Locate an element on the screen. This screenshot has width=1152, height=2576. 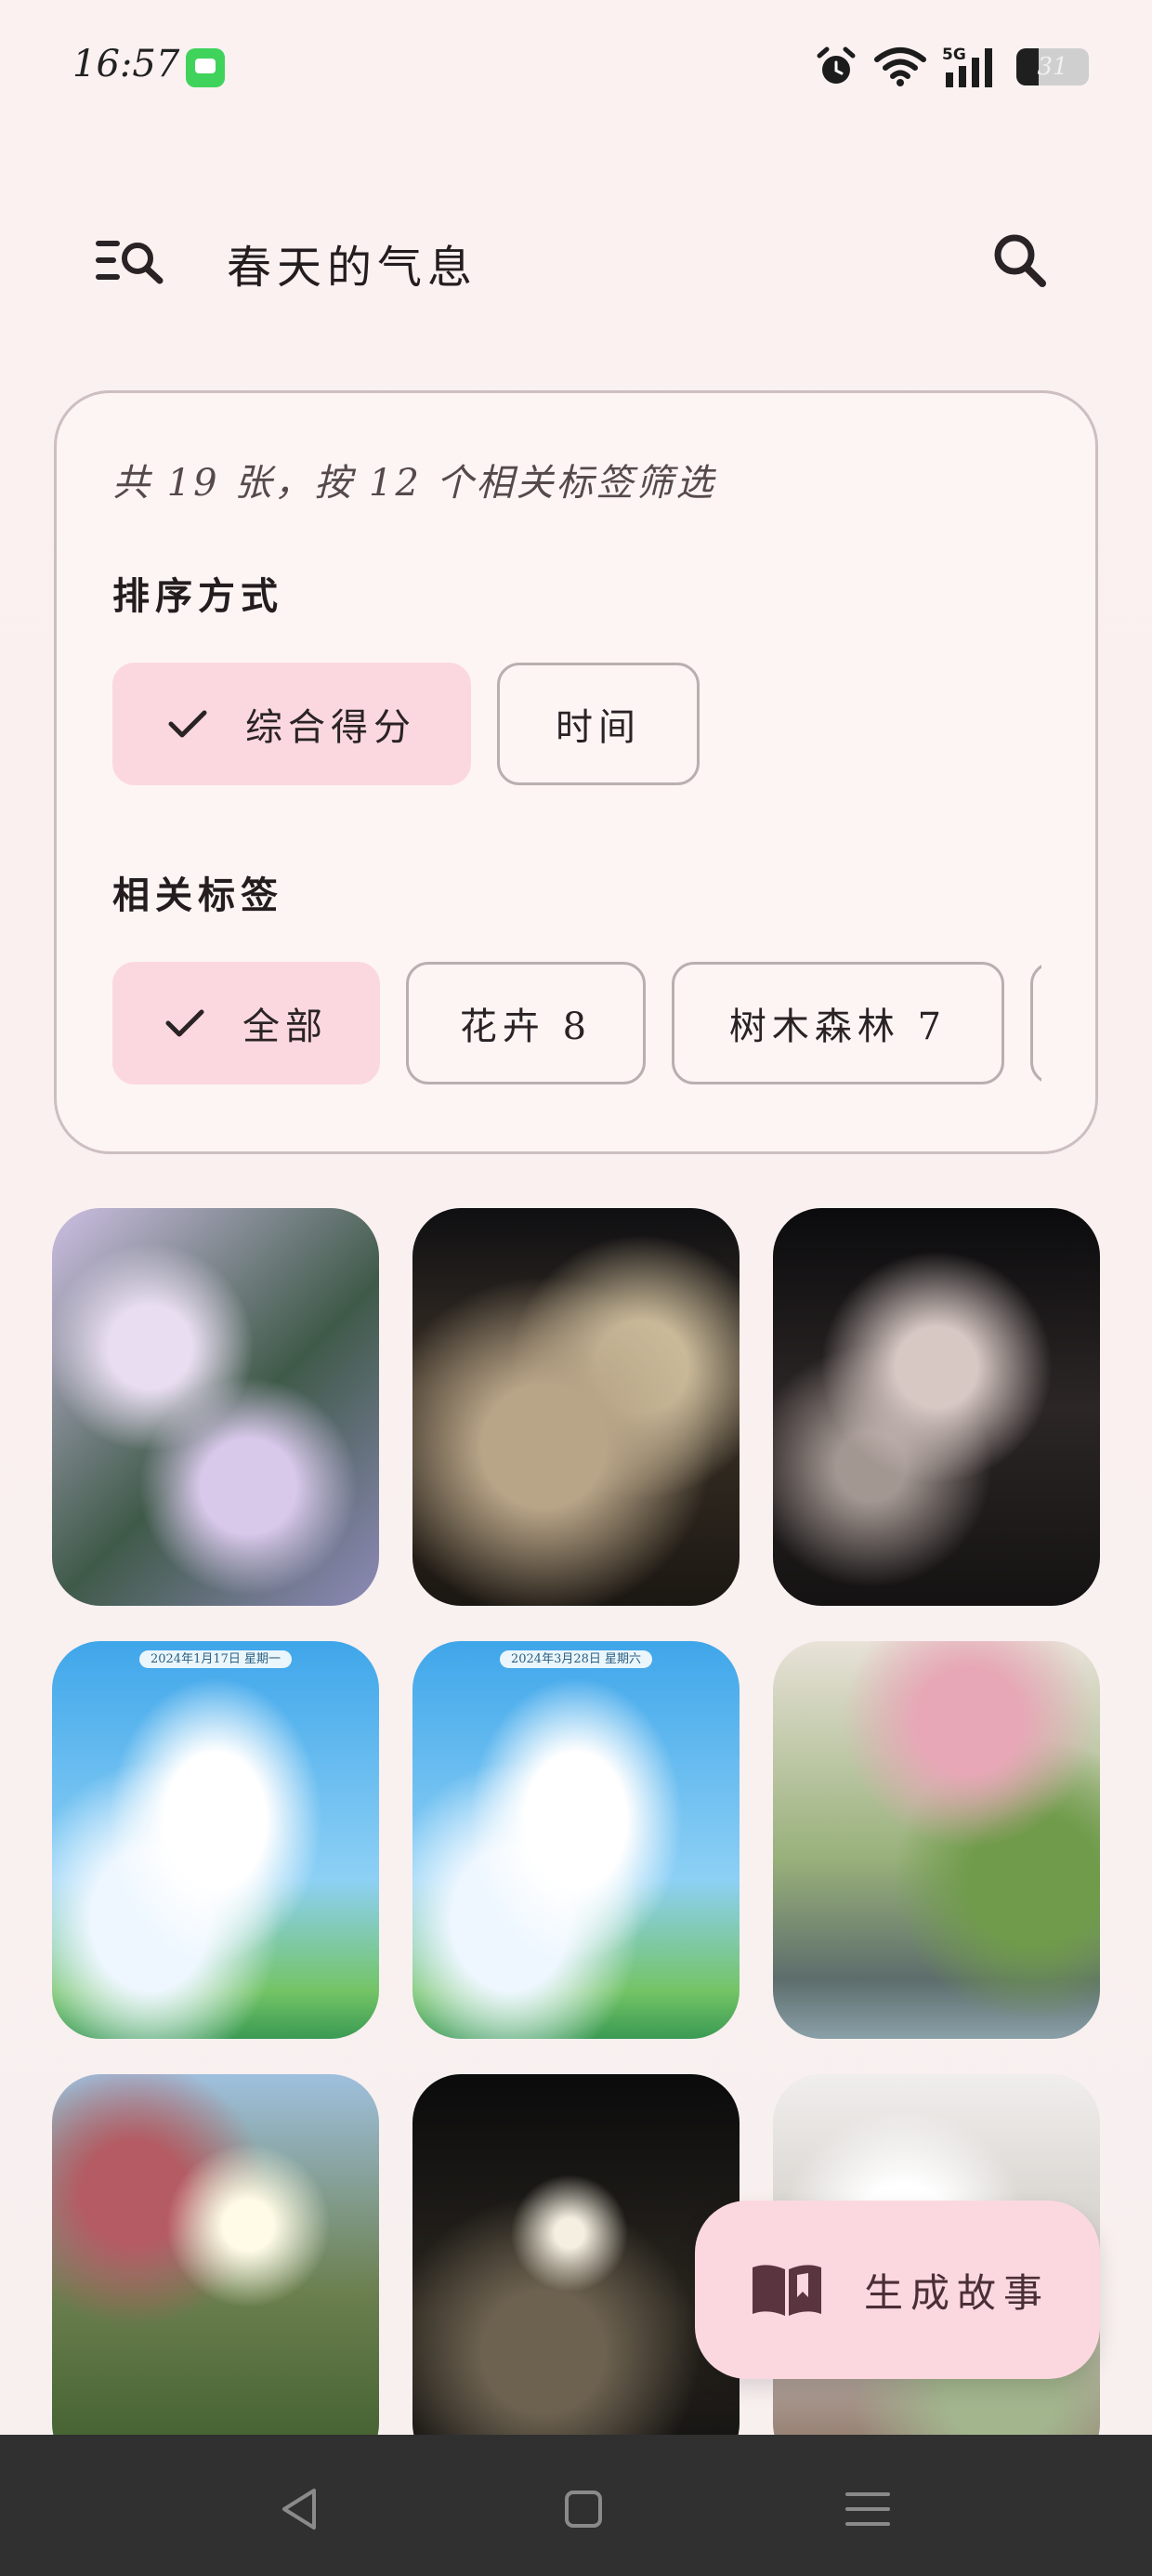
page-title: 春天的气息 is located at coordinates (352, 268).